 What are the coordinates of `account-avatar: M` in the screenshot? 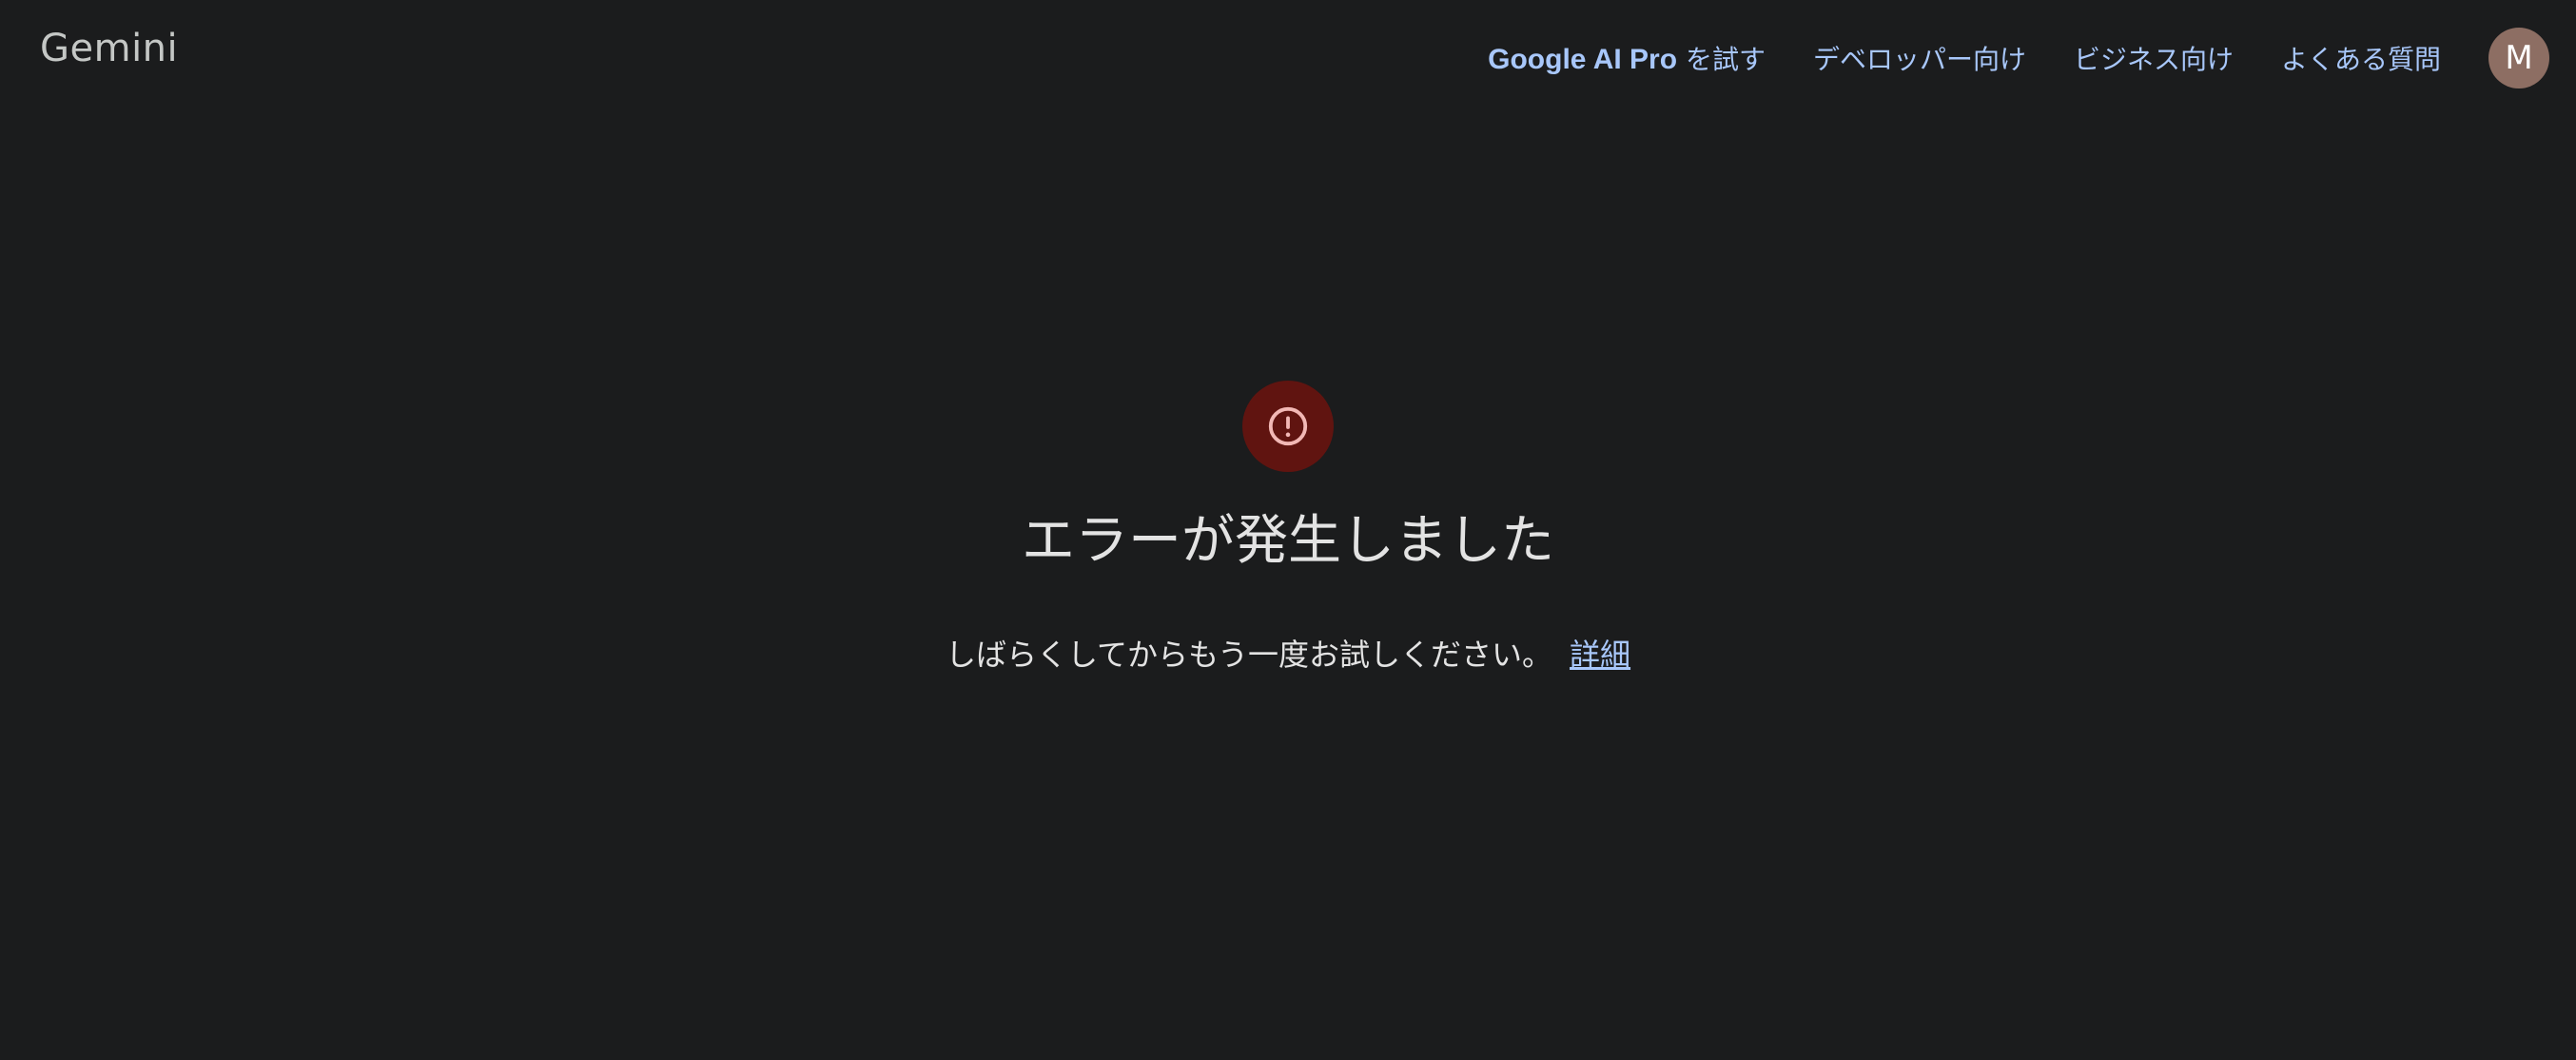 It's located at (2518, 58).